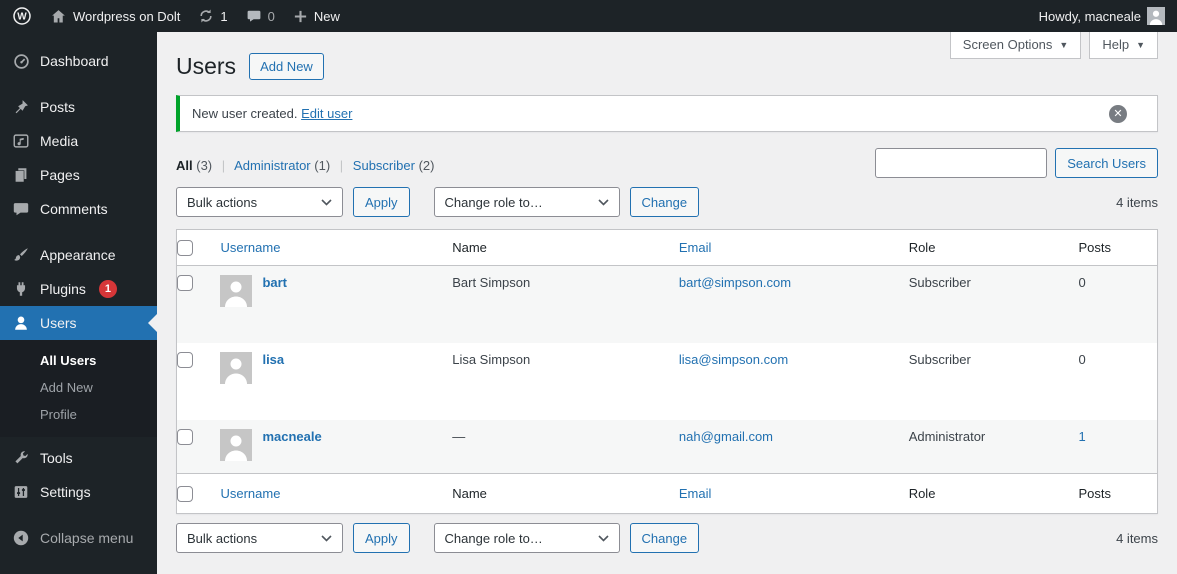 The height and width of the screenshot is (574, 1177). Describe the element at coordinates (21, 107) in the screenshot. I see `pushpin-icon` at that location.